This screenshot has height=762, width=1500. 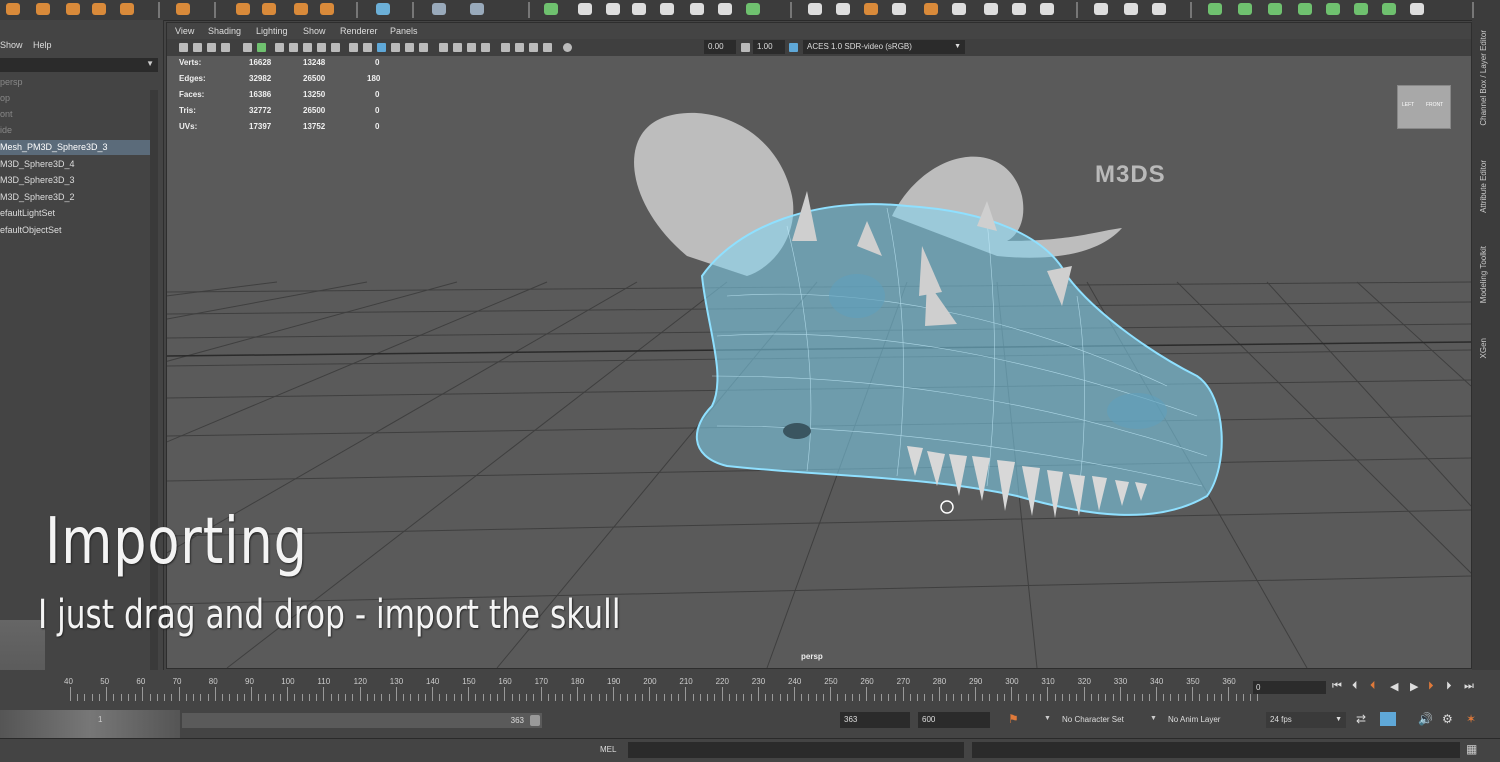 I want to click on play-forward-icon: ▶, so click(x=1414, y=686).